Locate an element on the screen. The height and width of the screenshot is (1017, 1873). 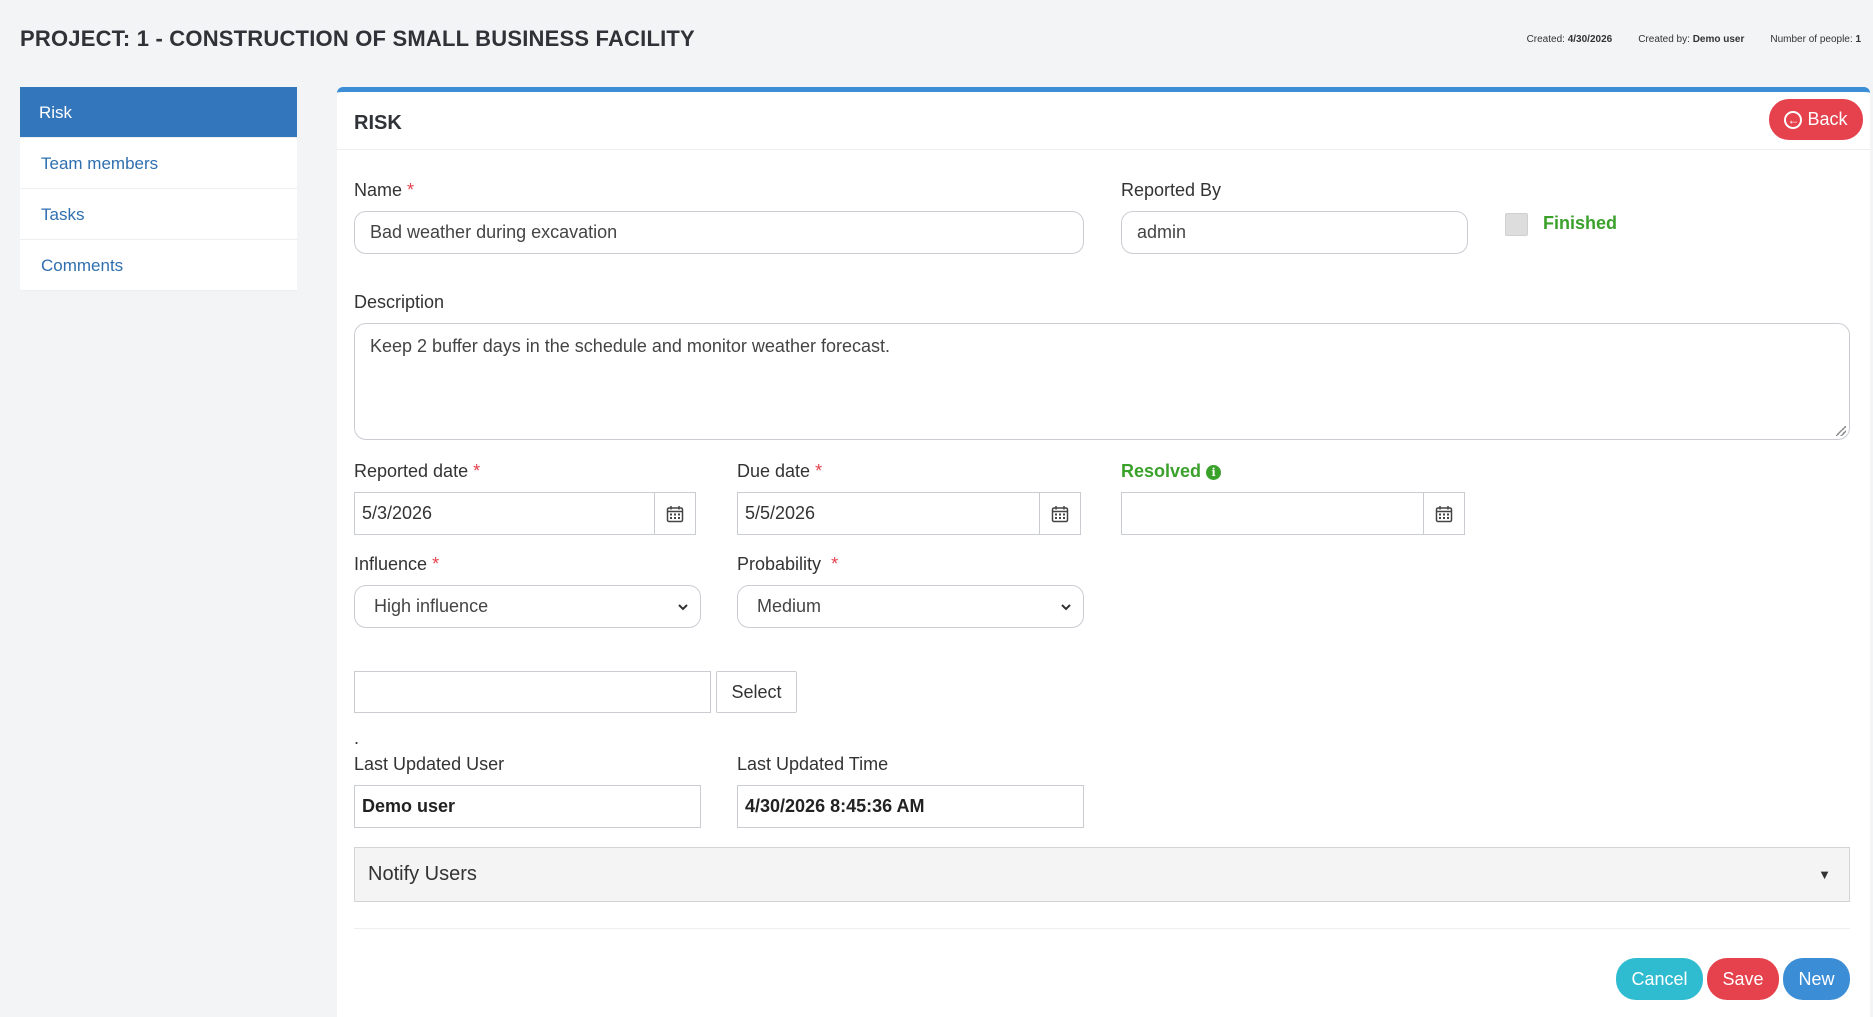
due-date-input: 5/5/2026 is located at coordinates (888, 513).